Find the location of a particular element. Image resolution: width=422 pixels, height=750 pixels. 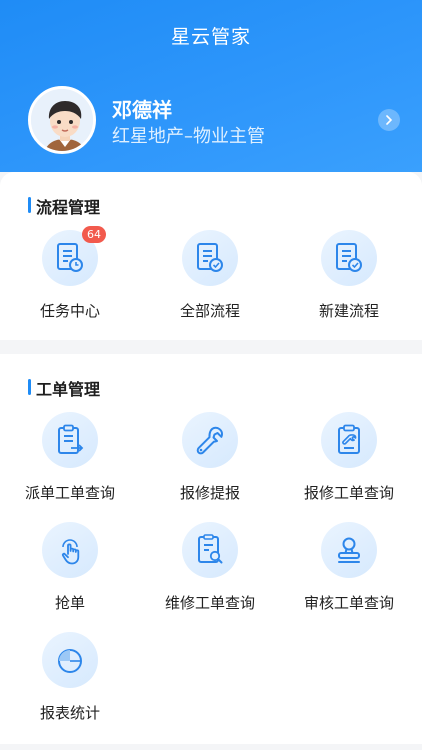

new-flow-icon-bg is located at coordinates (349, 258).